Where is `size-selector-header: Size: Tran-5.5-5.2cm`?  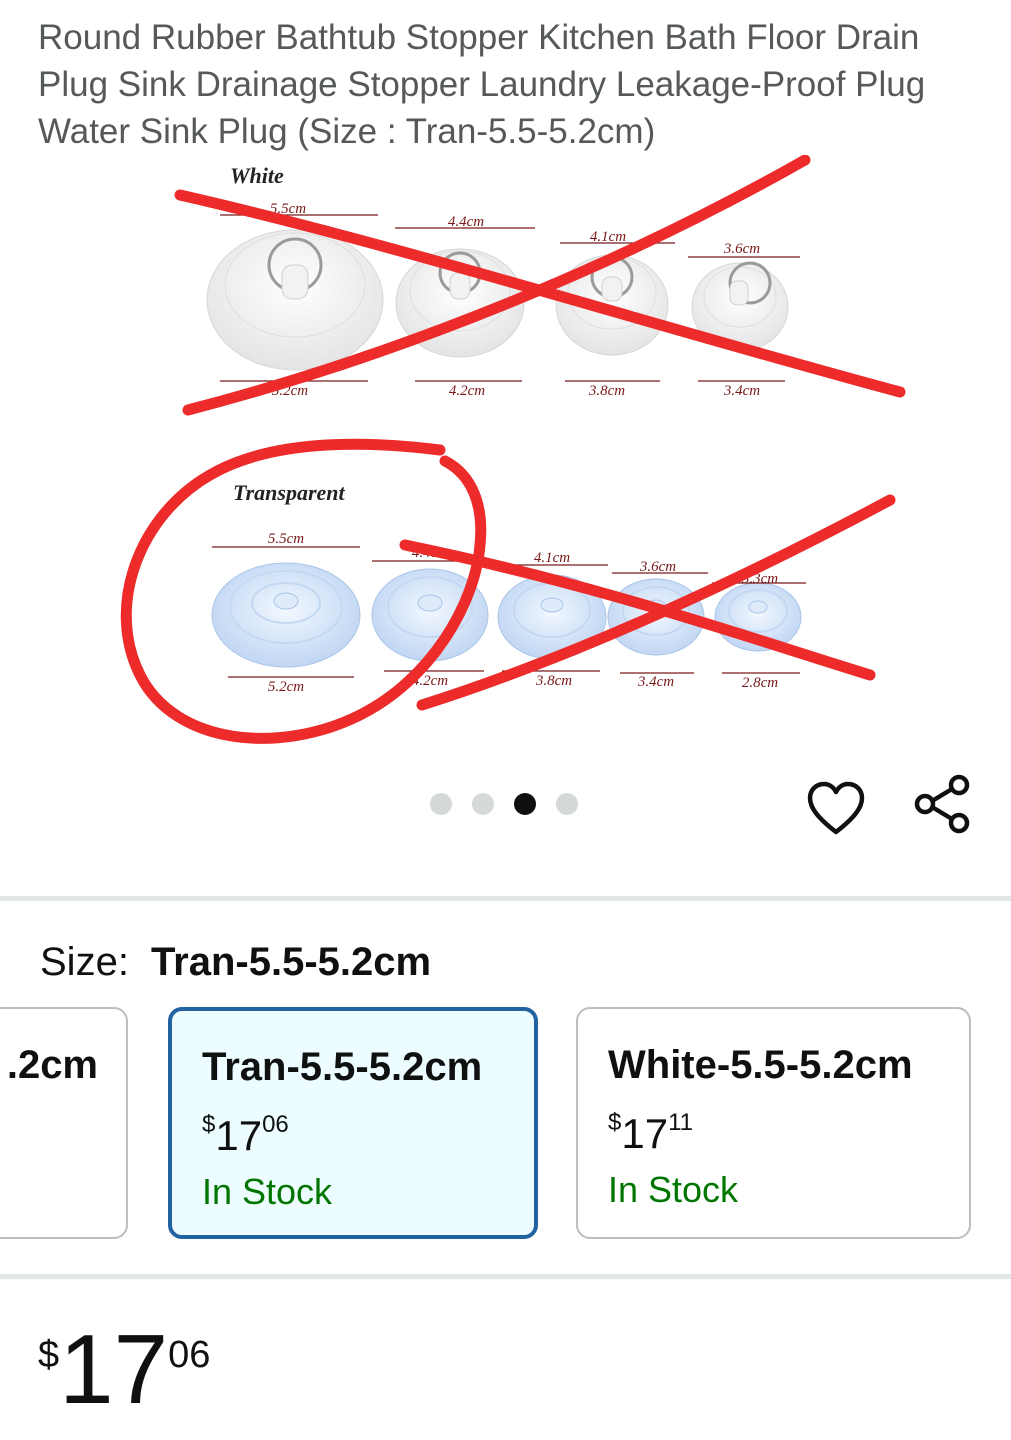 size-selector-header: Size: Tran-5.5-5.2cm is located at coordinates (235, 962).